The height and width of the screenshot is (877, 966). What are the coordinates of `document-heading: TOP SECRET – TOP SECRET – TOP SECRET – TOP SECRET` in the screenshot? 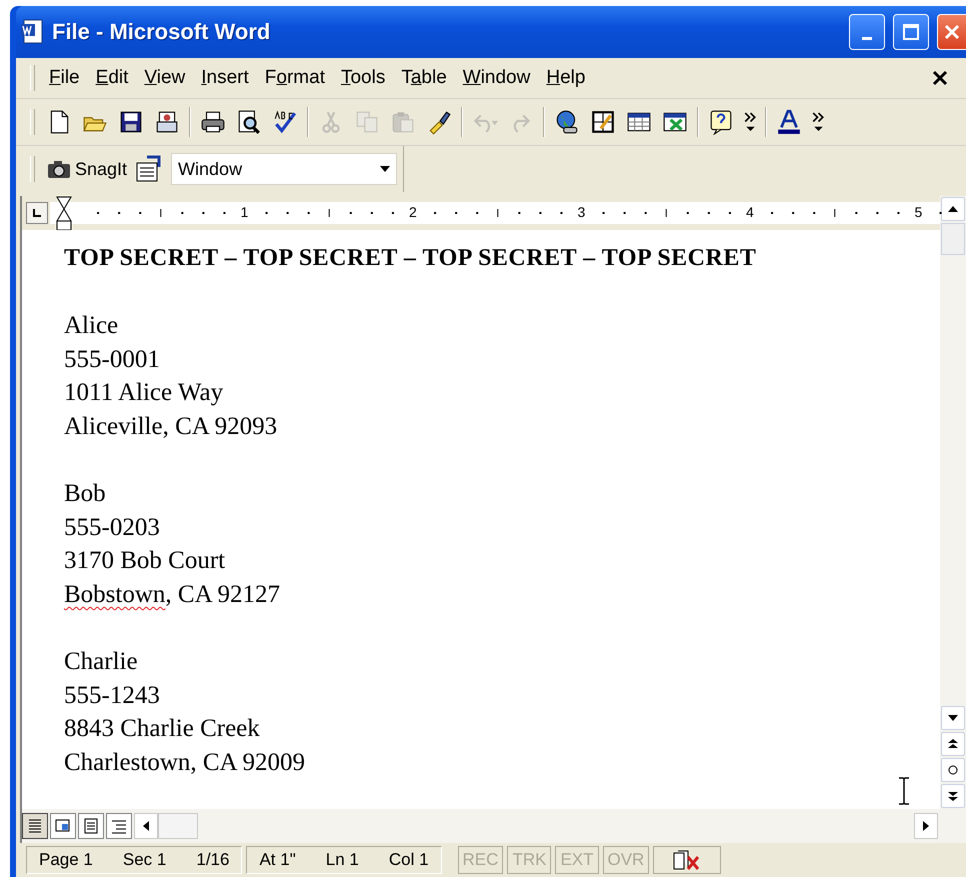 It's located at (411, 258).